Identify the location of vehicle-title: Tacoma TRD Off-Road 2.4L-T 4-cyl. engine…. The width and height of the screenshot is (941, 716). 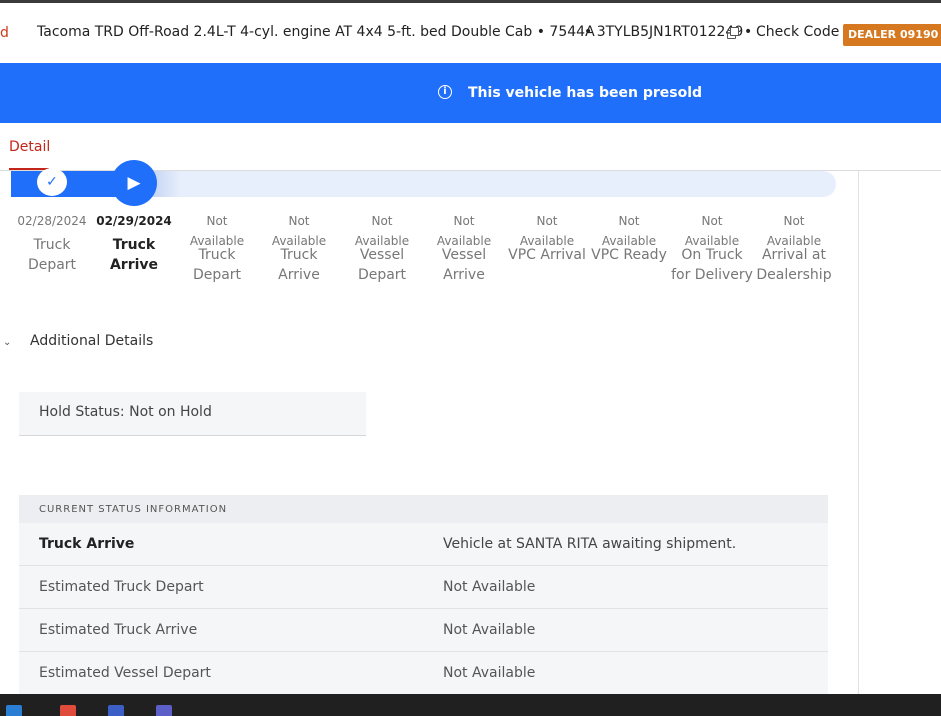
(316, 32).